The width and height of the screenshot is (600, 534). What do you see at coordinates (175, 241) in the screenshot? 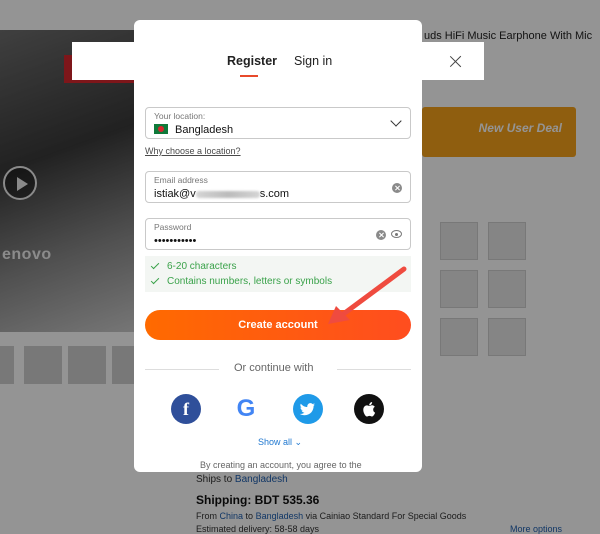
I see `password-value: •••••••••••` at bounding box center [175, 241].